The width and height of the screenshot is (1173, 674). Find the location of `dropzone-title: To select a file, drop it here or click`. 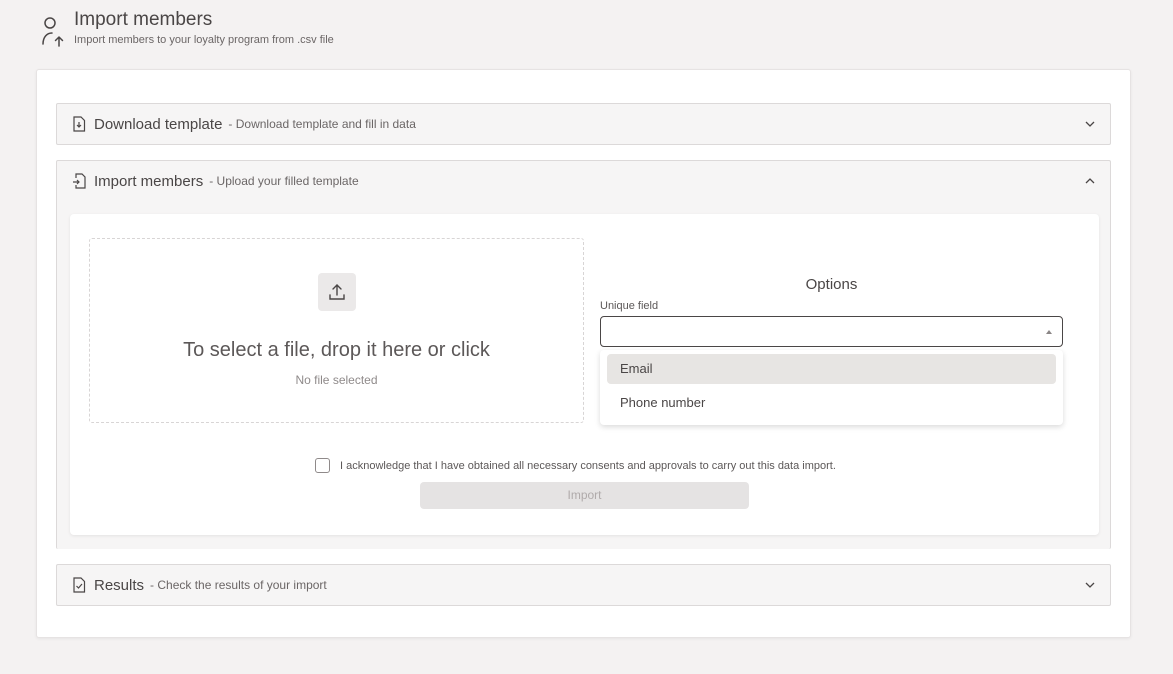

dropzone-title: To select a file, drop it here or click is located at coordinates (336, 350).